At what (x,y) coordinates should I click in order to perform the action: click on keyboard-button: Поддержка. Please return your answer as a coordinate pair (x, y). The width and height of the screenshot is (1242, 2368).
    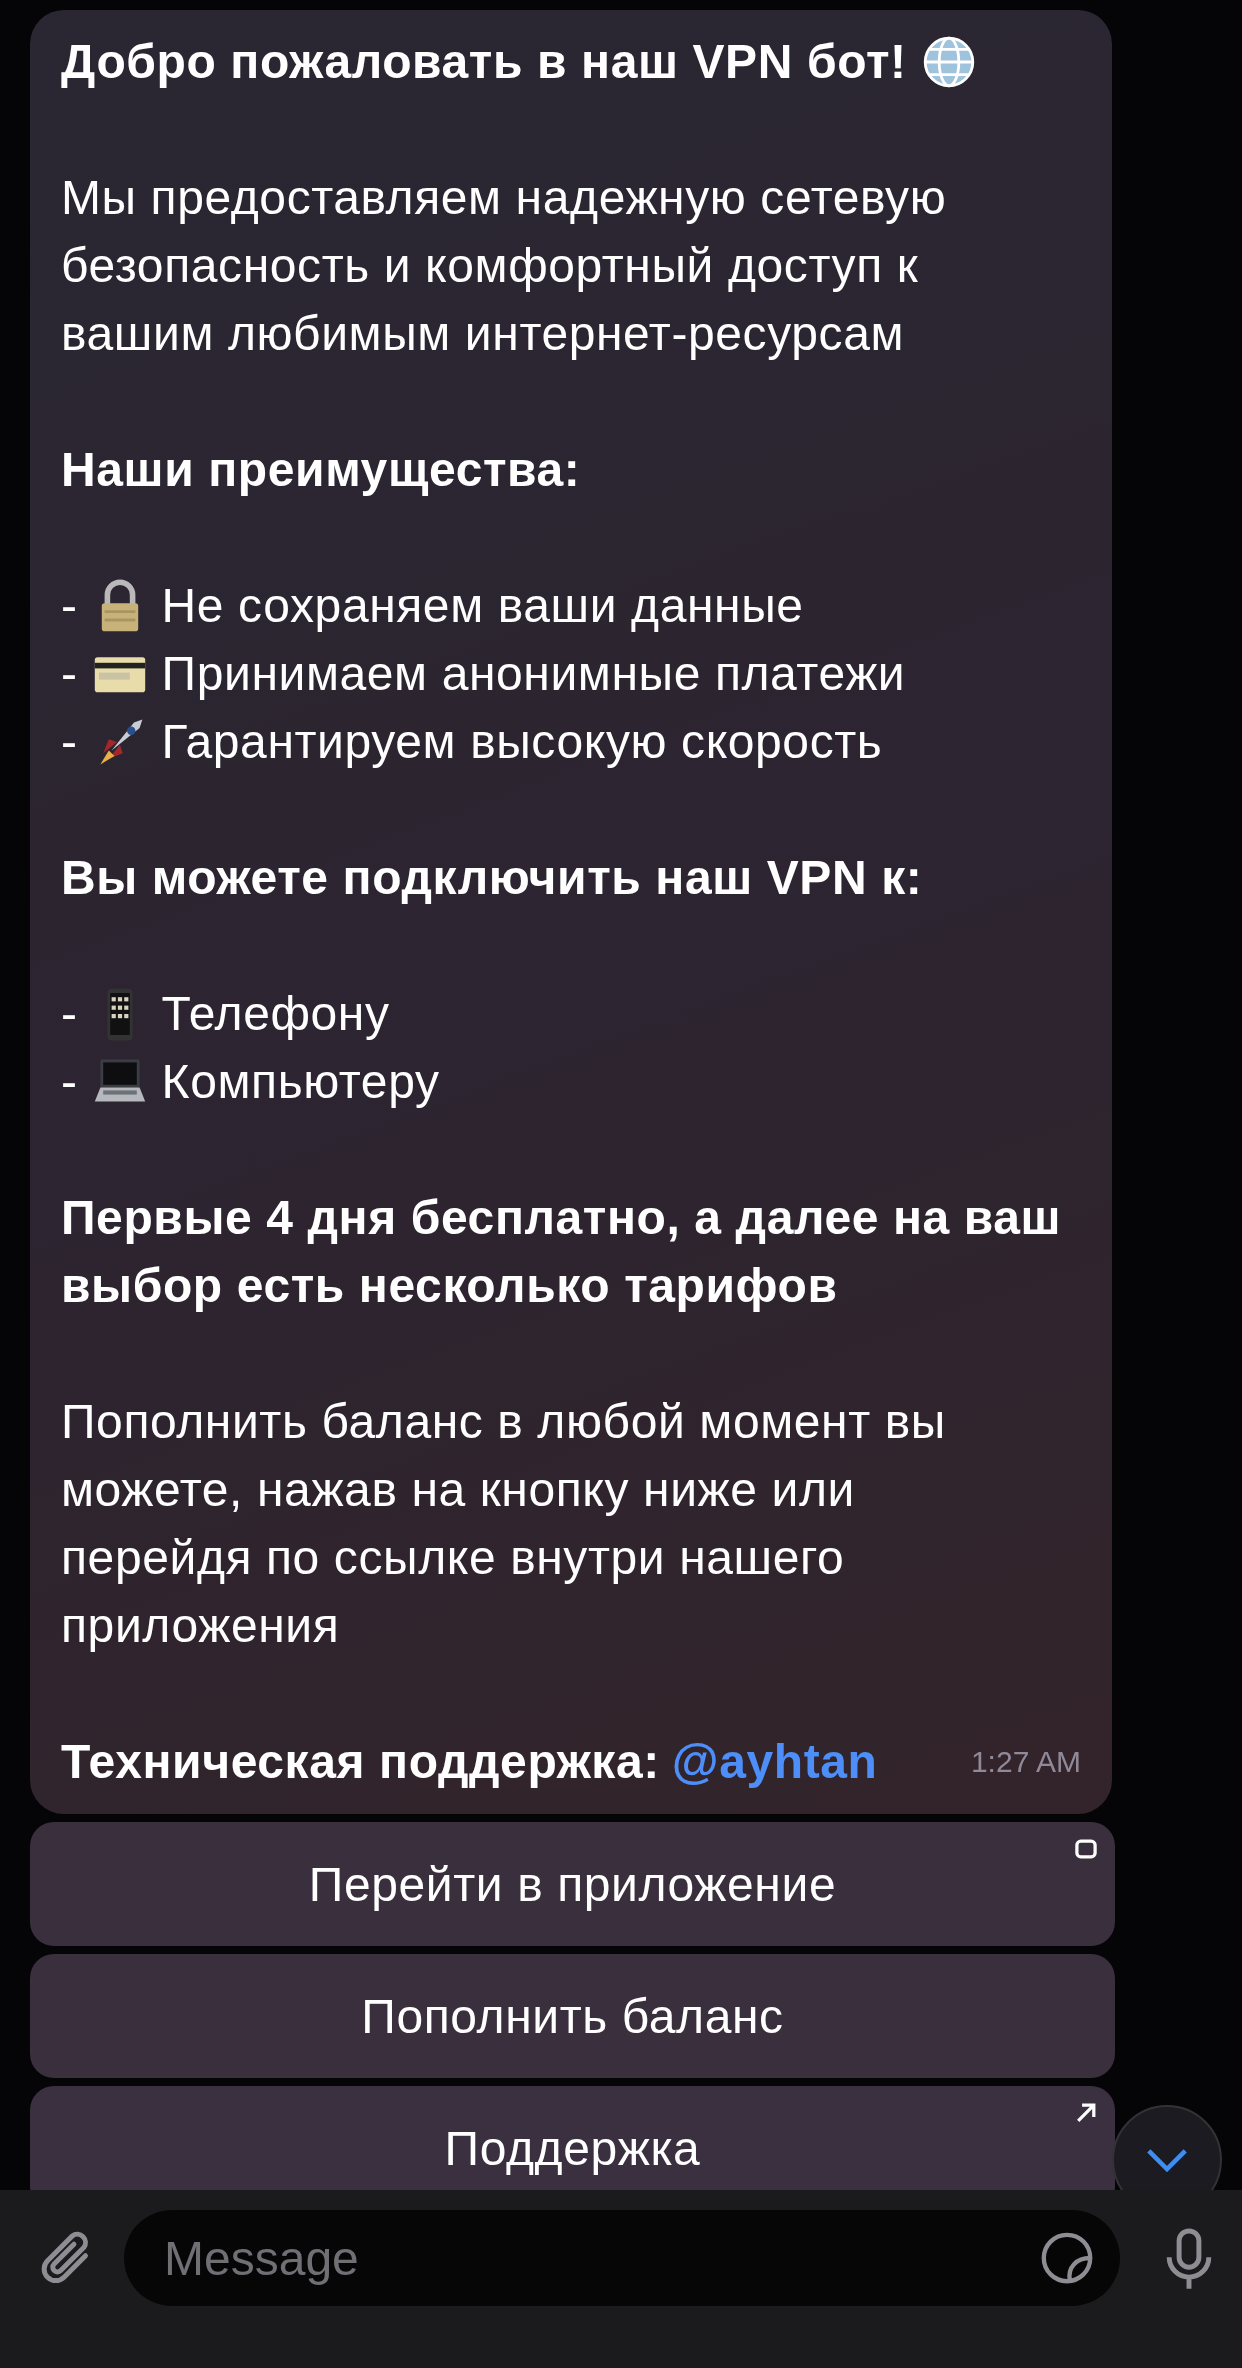
    Looking at the image, I should click on (572, 2138).